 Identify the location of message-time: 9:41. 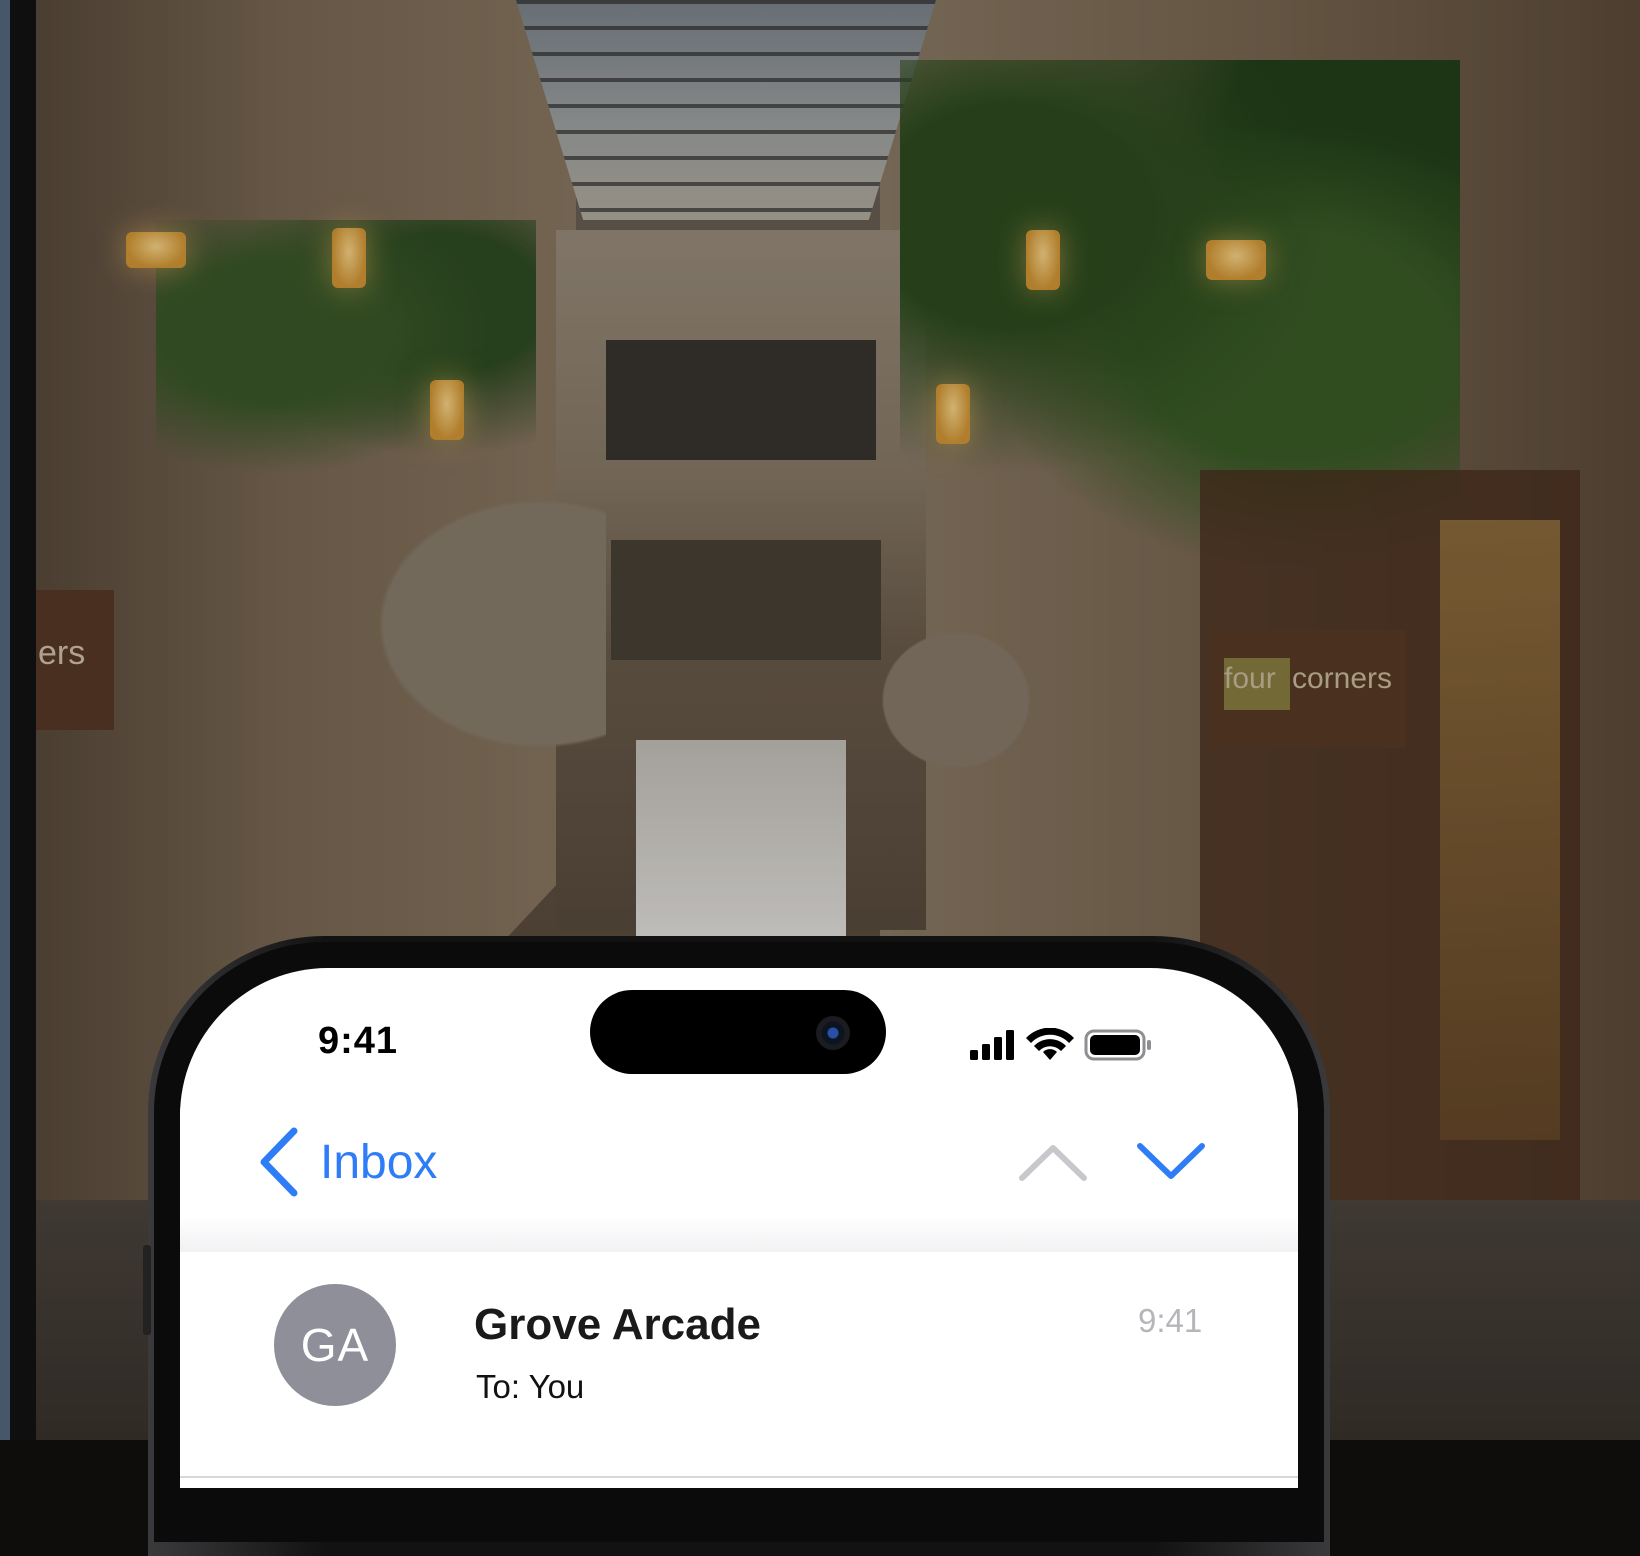
(1170, 1320).